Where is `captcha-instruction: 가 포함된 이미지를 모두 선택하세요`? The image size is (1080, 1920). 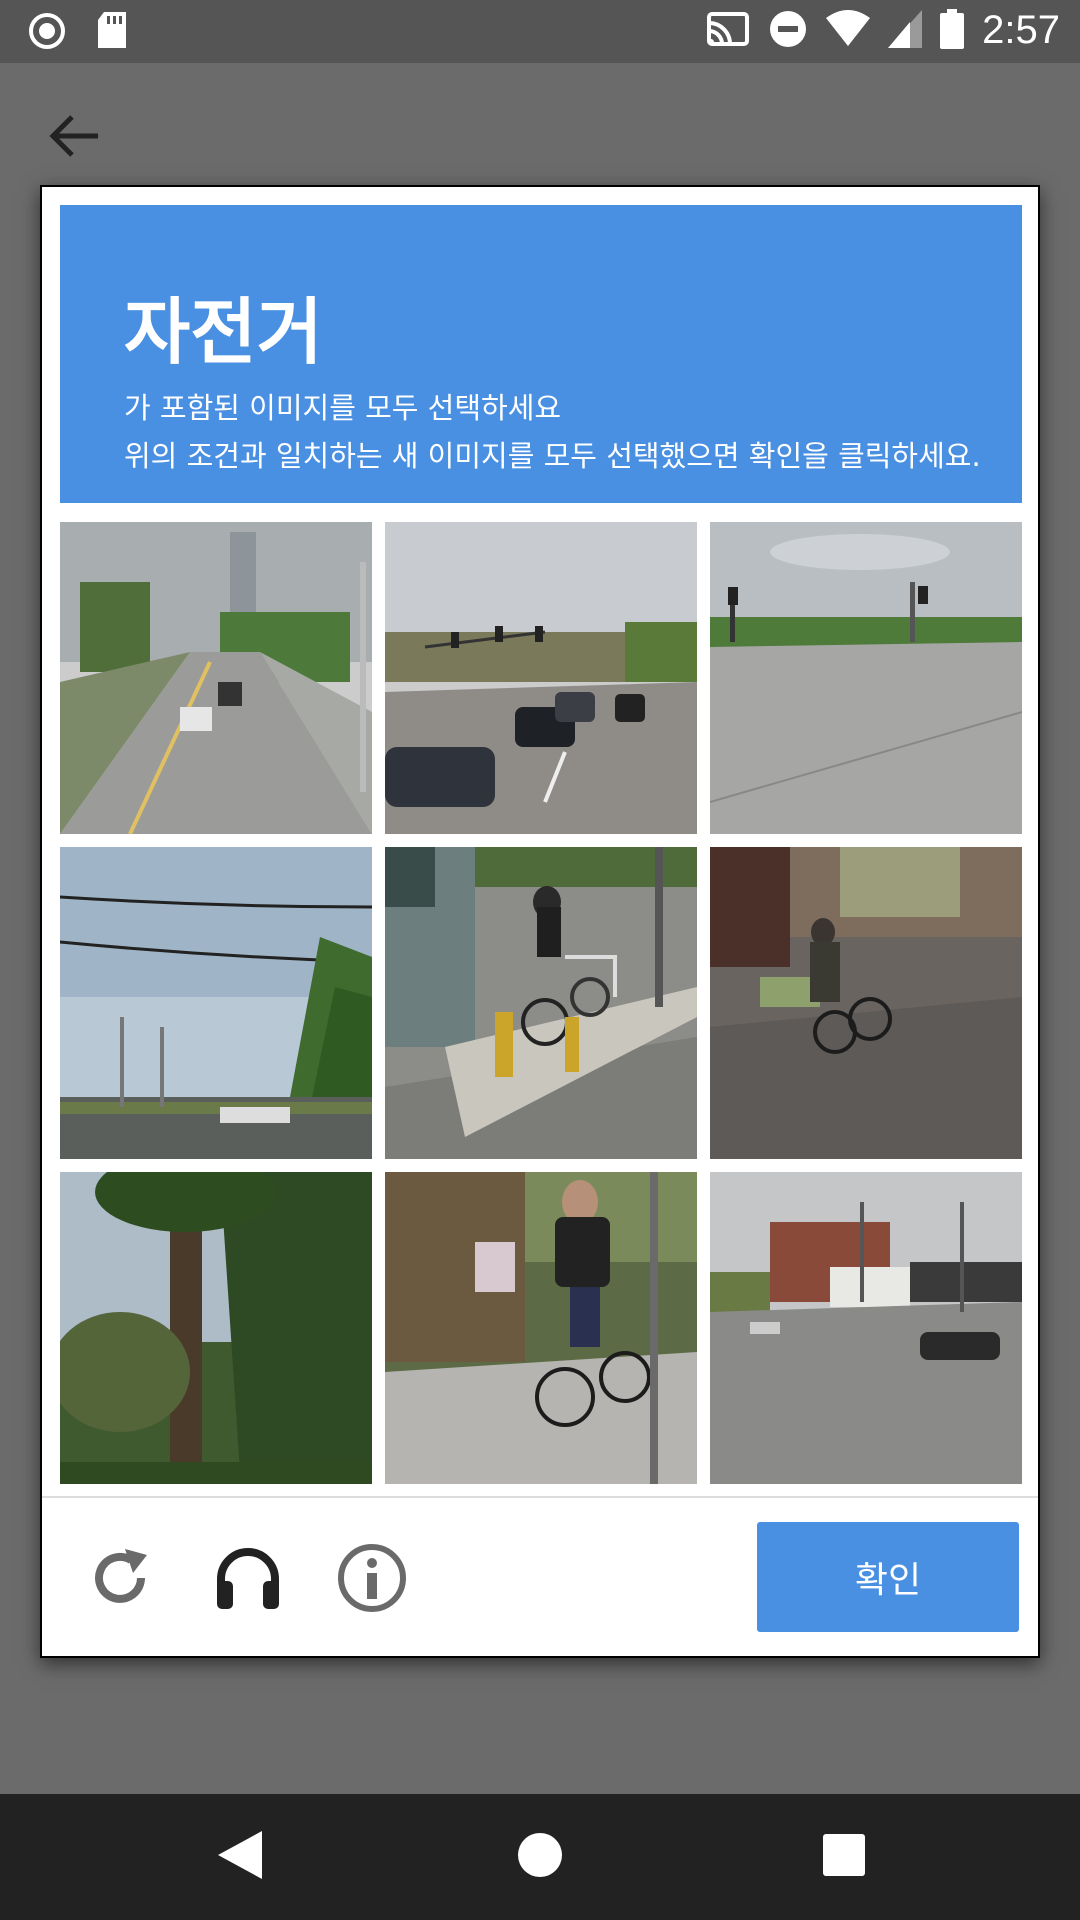
captcha-instruction: 가 포함된 이미지를 모두 선택하세요 is located at coordinates (343, 408).